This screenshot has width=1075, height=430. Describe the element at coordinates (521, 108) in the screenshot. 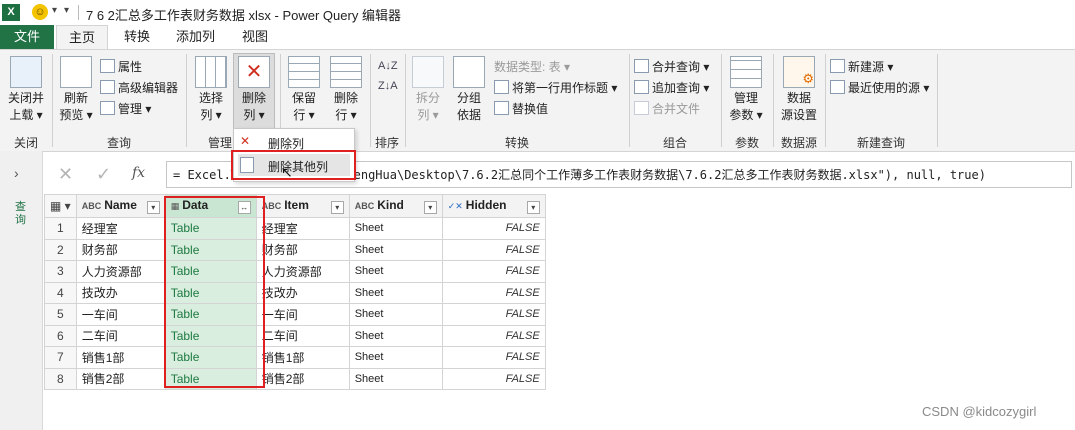

I see `replace-values-button: 替换值` at that location.